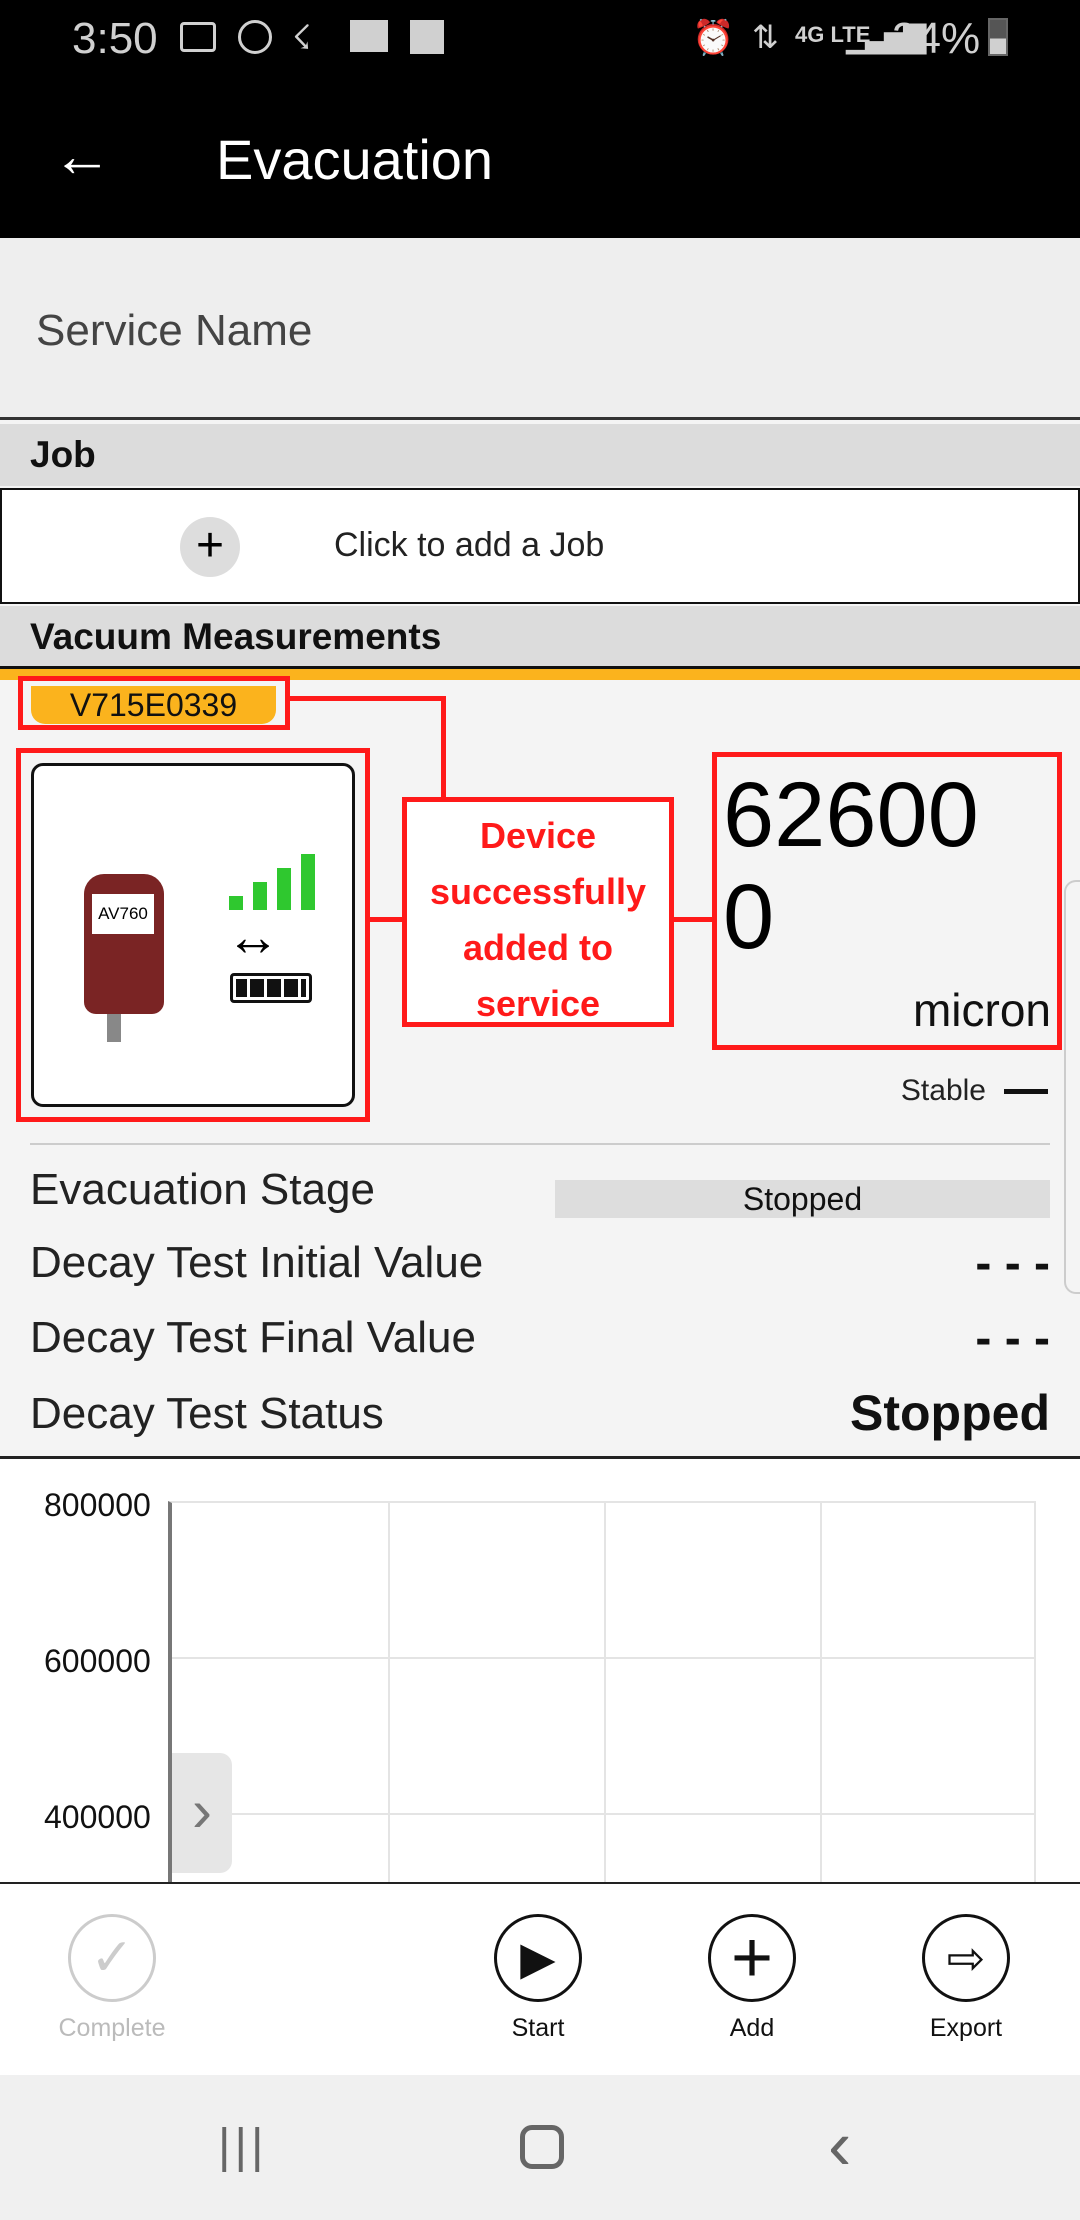 This screenshot has height=2220, width=1080. I want to click on add-button: + Add, so click(752, 1978).